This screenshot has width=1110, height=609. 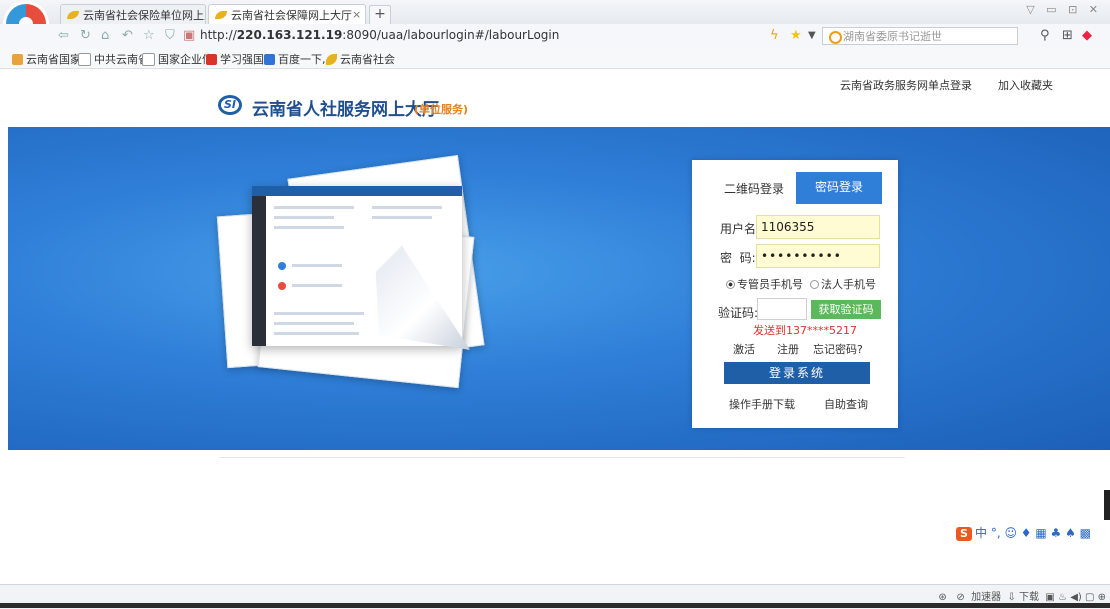 I want to click on status-icon: ♨, so click(x=1062, y=597).